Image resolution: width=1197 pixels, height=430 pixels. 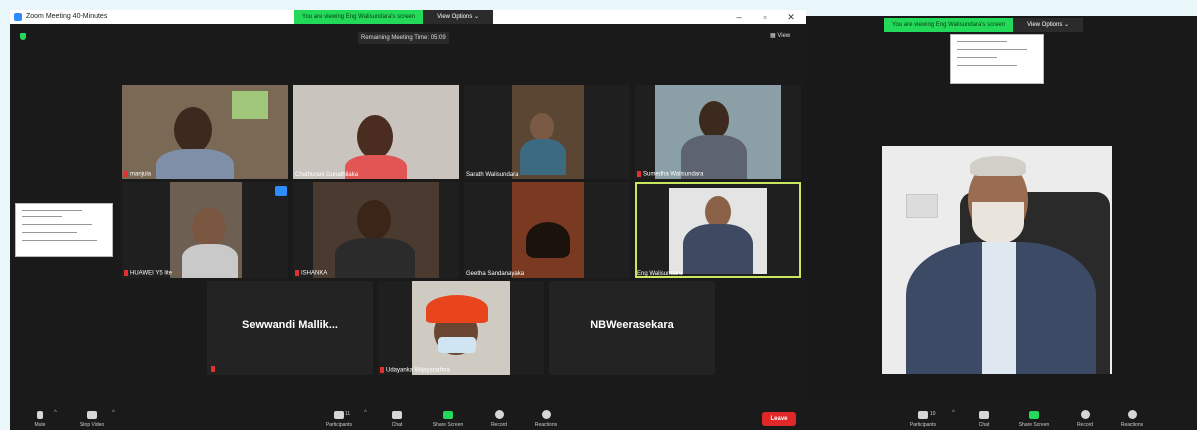 What do you see at coordinates (765, 17) in the screenshot?
I see `maximize-icon: ▫` at bounding box center [765, 17].